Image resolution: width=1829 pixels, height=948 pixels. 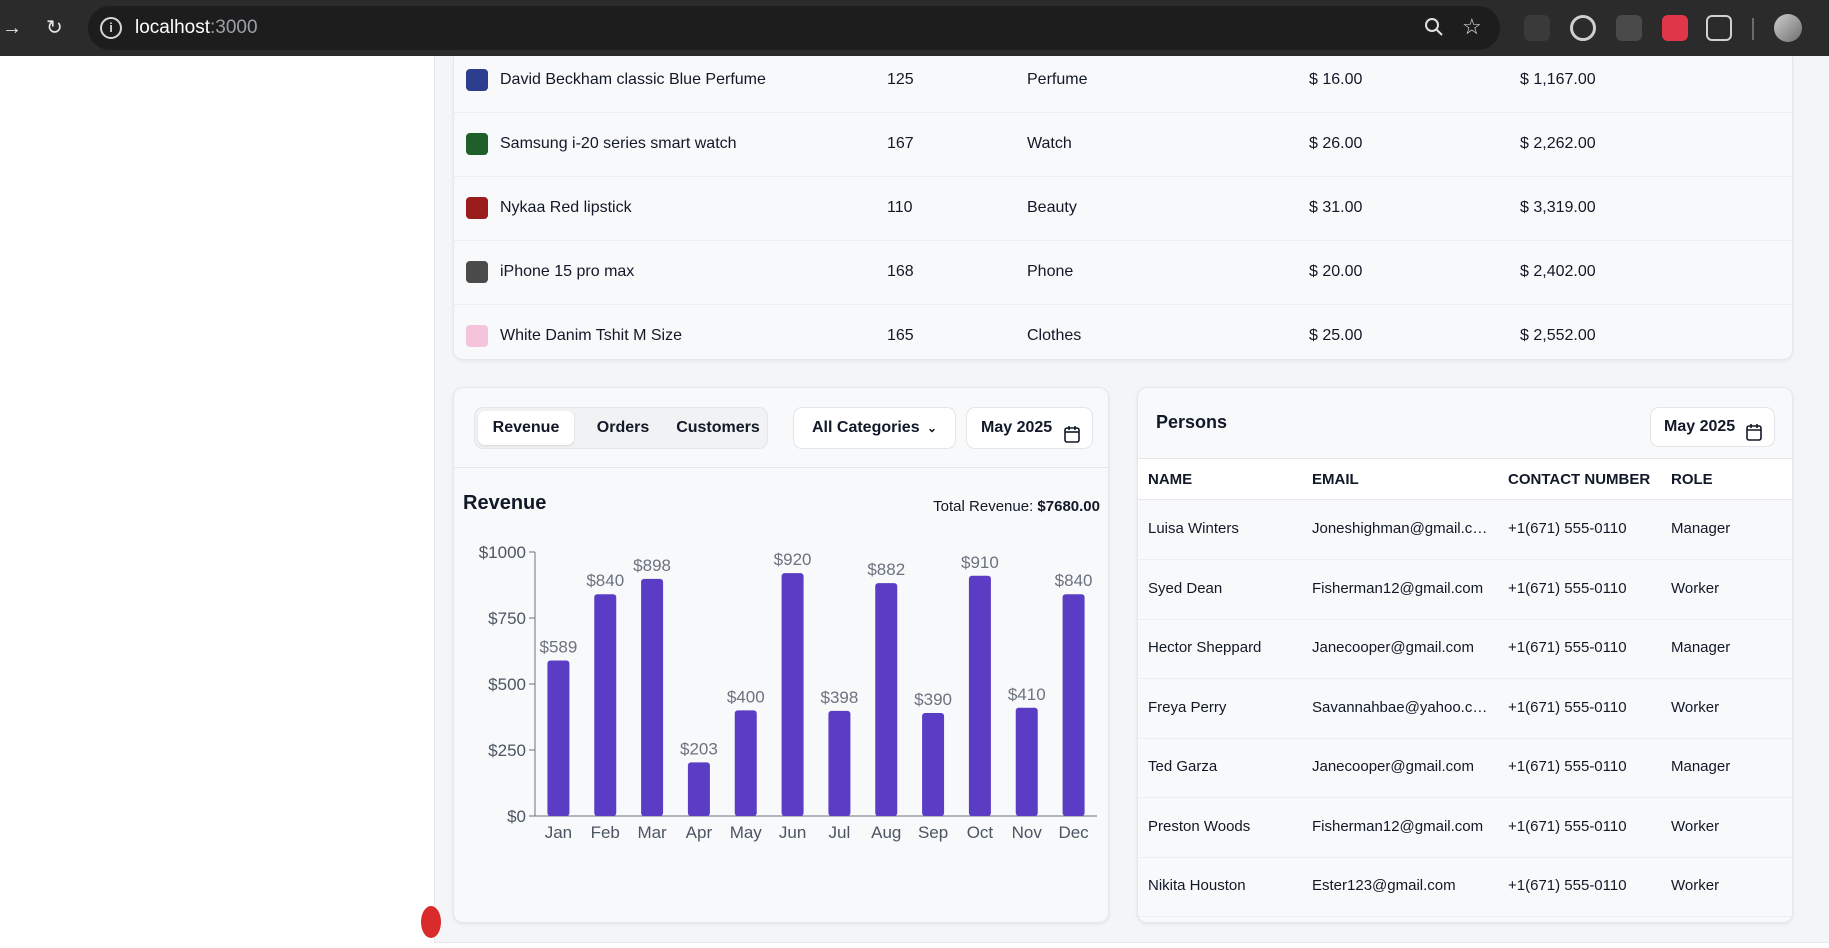 I want to click on y-tick-label: $0, so click(x=516, y=816).